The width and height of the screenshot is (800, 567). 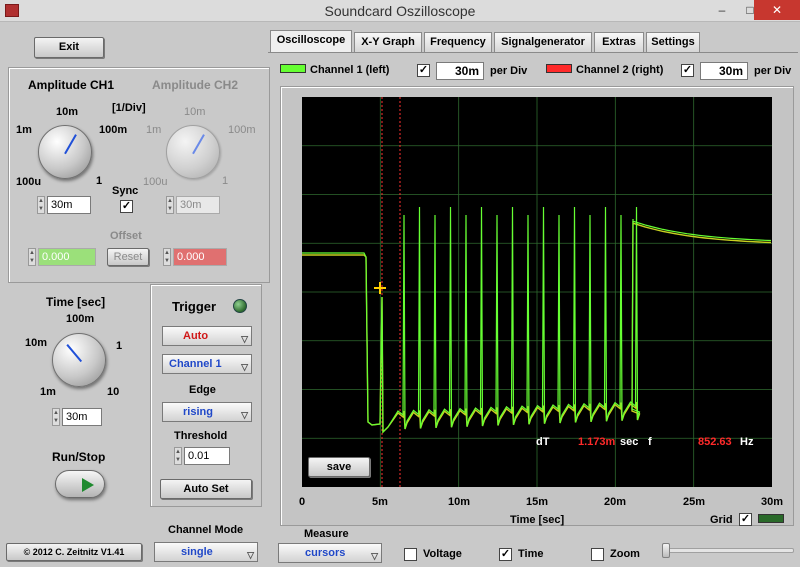 I want to click on offset-label: Offset, so click(x=126, y=236).